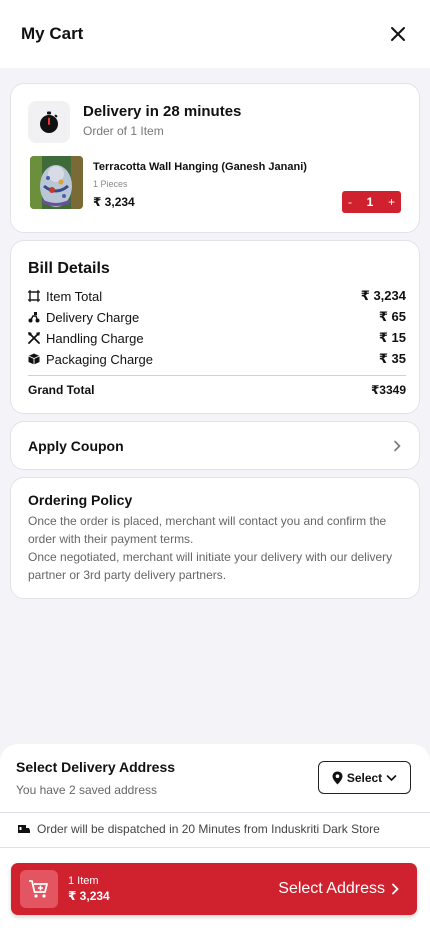 This screenshot has height=932, width=430. Describe the element at coordinates (83, 881) in the screenshot. I see `cta-item-count: 1 Item` at that location.